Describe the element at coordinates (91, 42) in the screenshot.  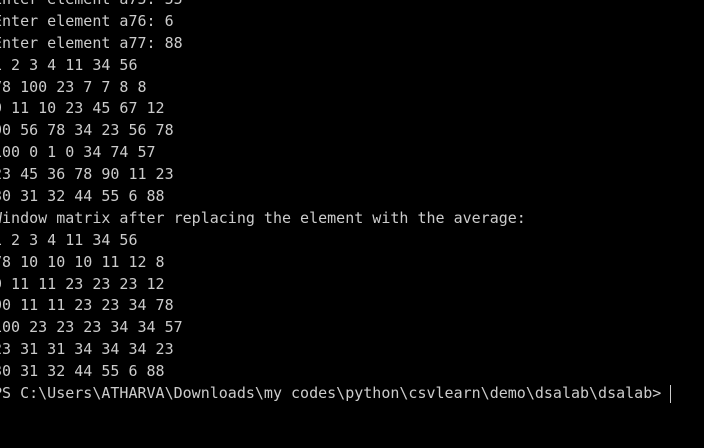
I see `output-line-3: Enter element a77: 88` at that location.